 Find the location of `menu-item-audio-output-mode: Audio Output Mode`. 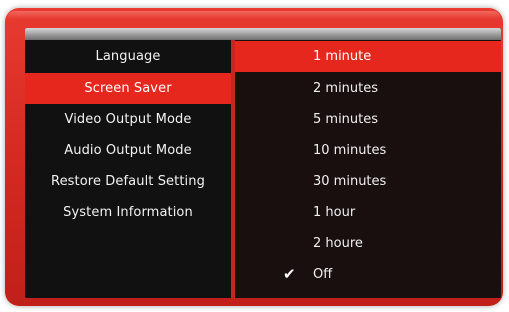

menu-item-audio-output-mode: Audio Output Mode is located at coordinates (128, 150).